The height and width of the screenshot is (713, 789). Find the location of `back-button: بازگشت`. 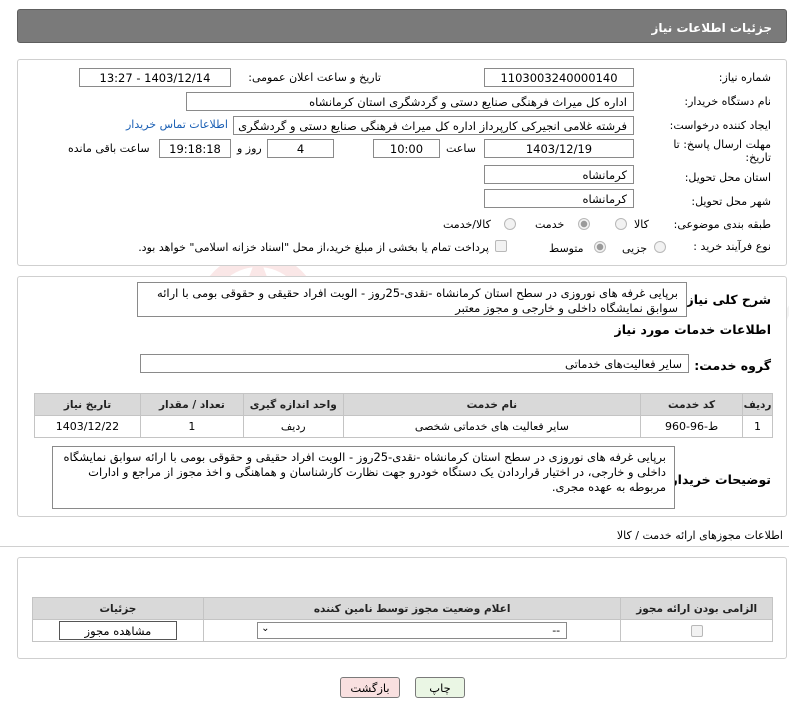

back-button: بازگشت is located at coordinates (370, 687).